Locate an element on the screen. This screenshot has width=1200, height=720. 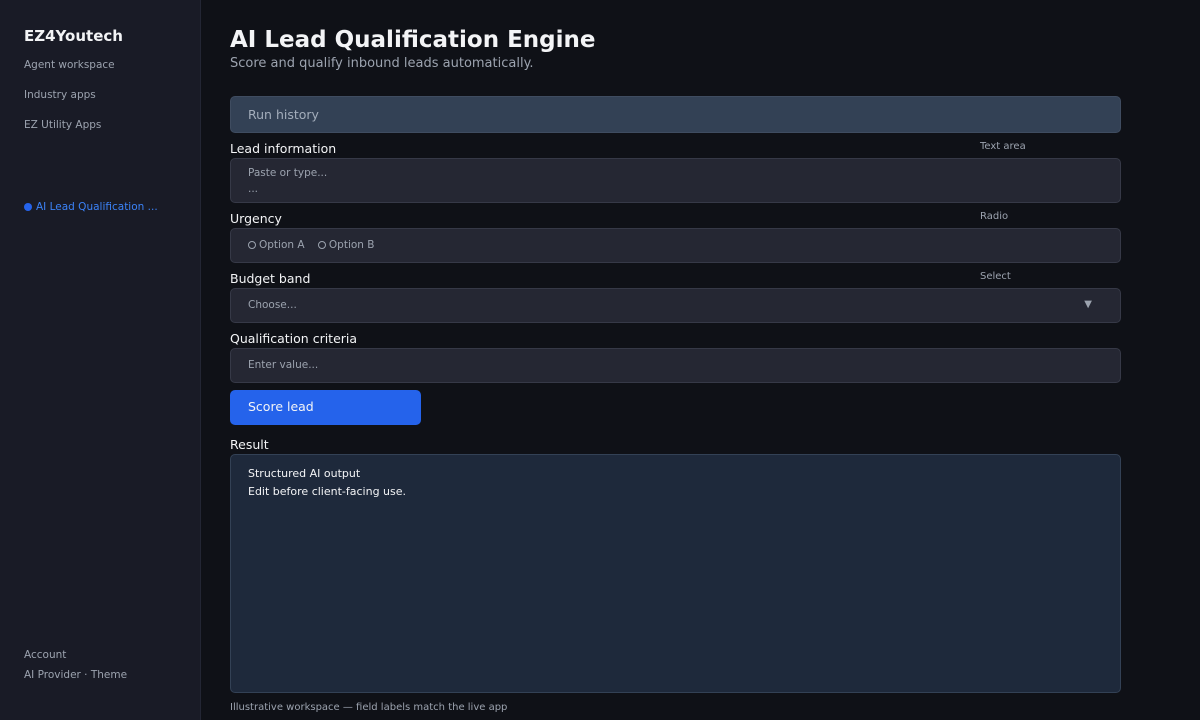
urgency-radio-group: Option A Option B is located at coordinates (675, 245).